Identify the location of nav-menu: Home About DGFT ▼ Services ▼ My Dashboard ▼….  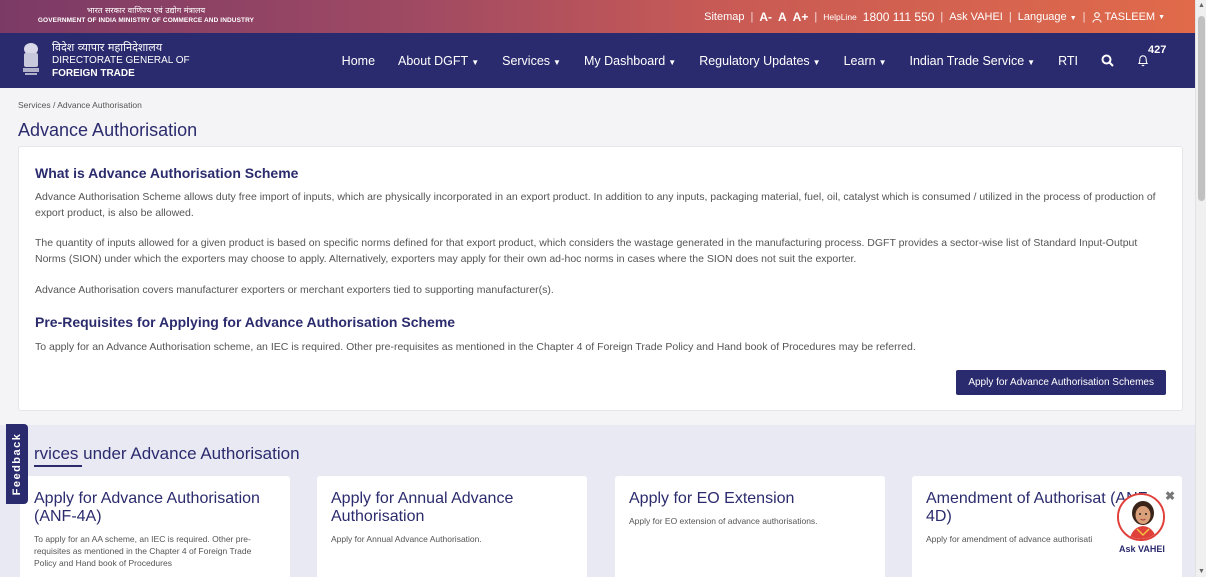
(757, 60).